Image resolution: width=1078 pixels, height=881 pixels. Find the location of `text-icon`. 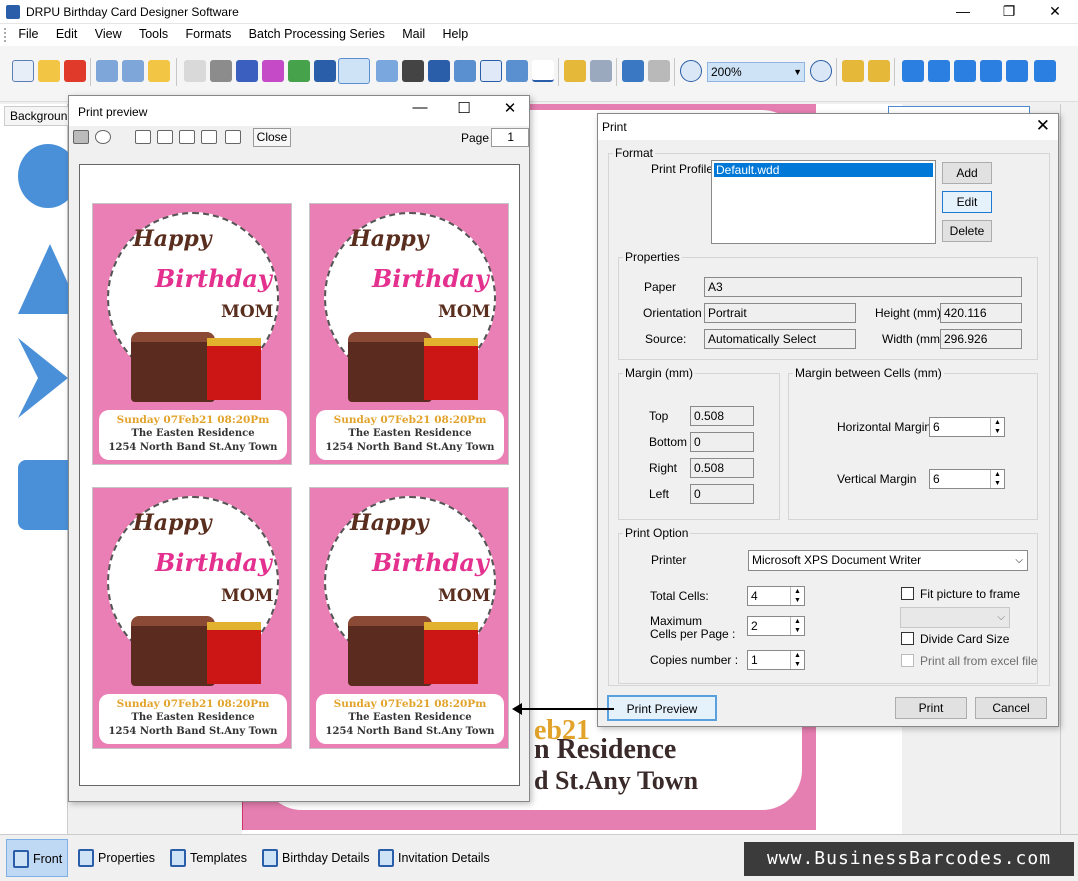

text-icon is located at coordinates (439, 71).